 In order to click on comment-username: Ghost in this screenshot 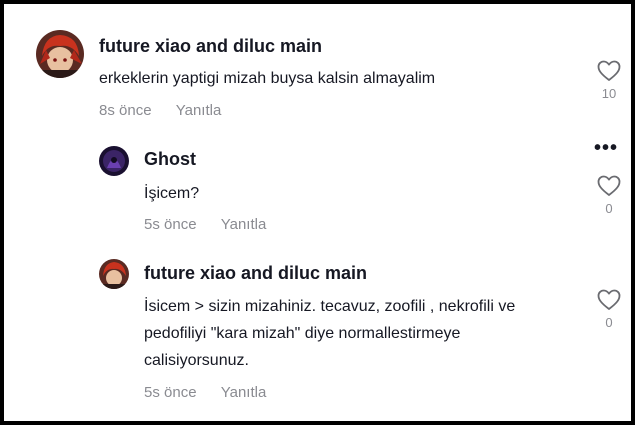, I will do `click(170, 159)`.